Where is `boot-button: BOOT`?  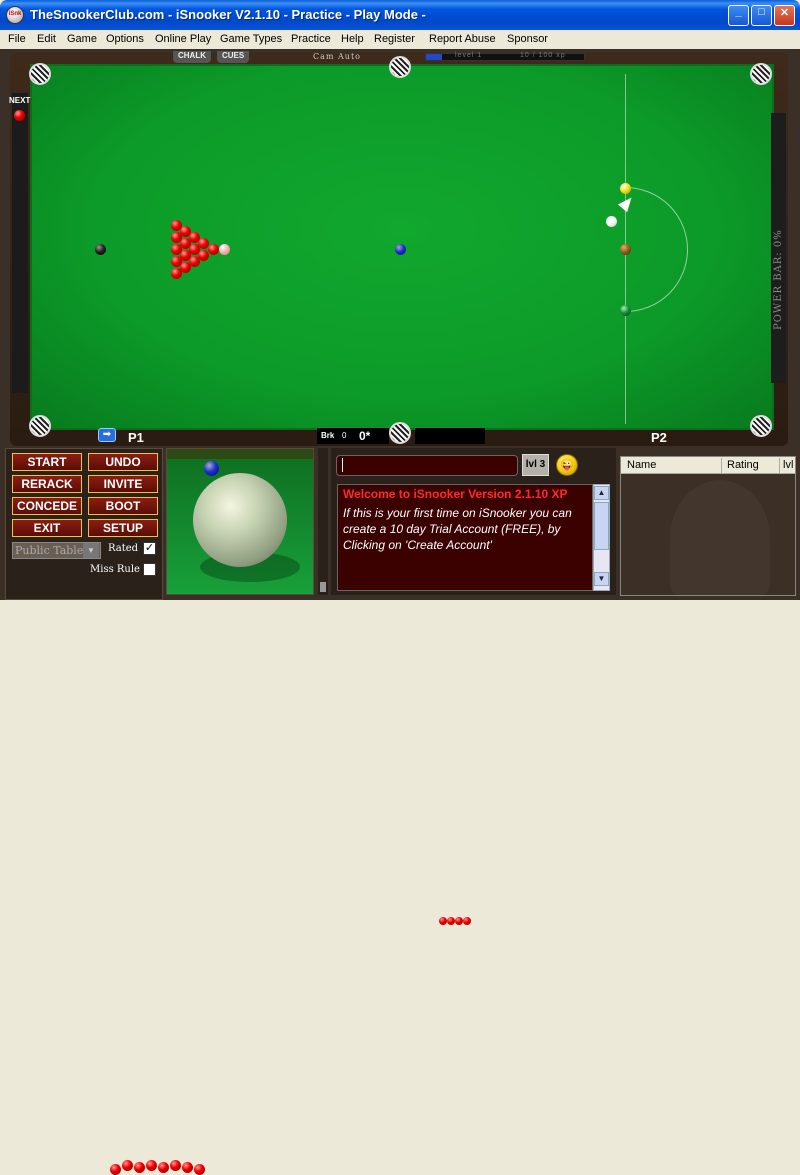
boot-button: BOOT is located at coordinates (123, 506).